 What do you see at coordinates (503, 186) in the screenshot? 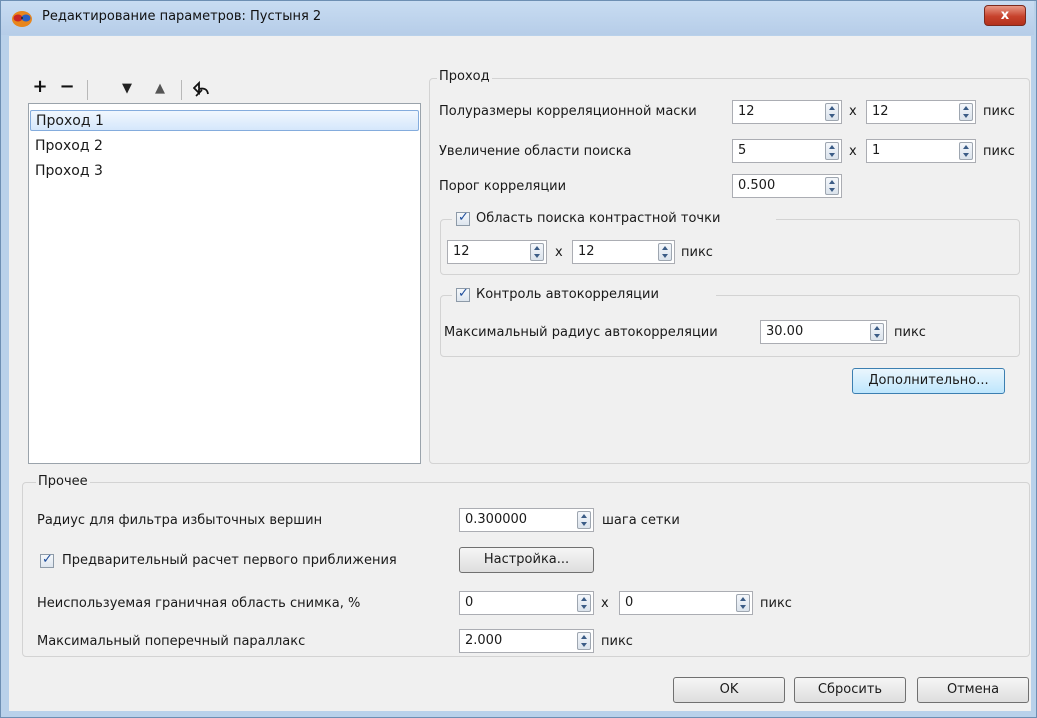
I see `threshold-label: Порог корреляции` at bounding box center [503, 186].